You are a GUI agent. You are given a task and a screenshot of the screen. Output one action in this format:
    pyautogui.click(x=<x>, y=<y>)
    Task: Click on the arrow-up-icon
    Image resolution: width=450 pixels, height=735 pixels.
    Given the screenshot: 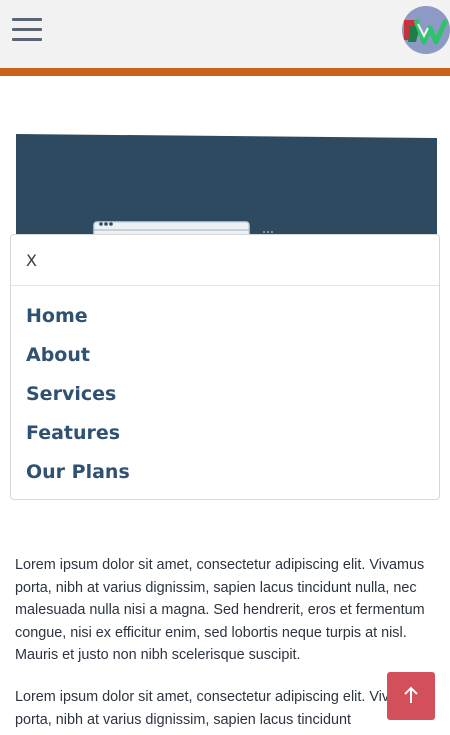 What is the action you would take?
    pyautogui.click(x=411, y=694)
    